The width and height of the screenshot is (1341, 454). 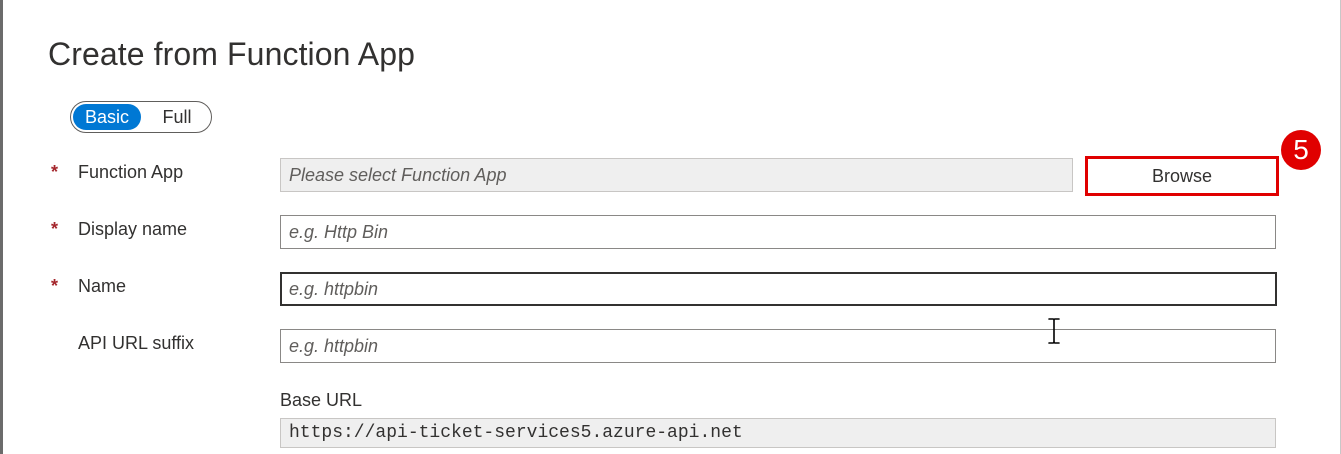 I want to click on name-label: Name, so click(x=102, y=286).